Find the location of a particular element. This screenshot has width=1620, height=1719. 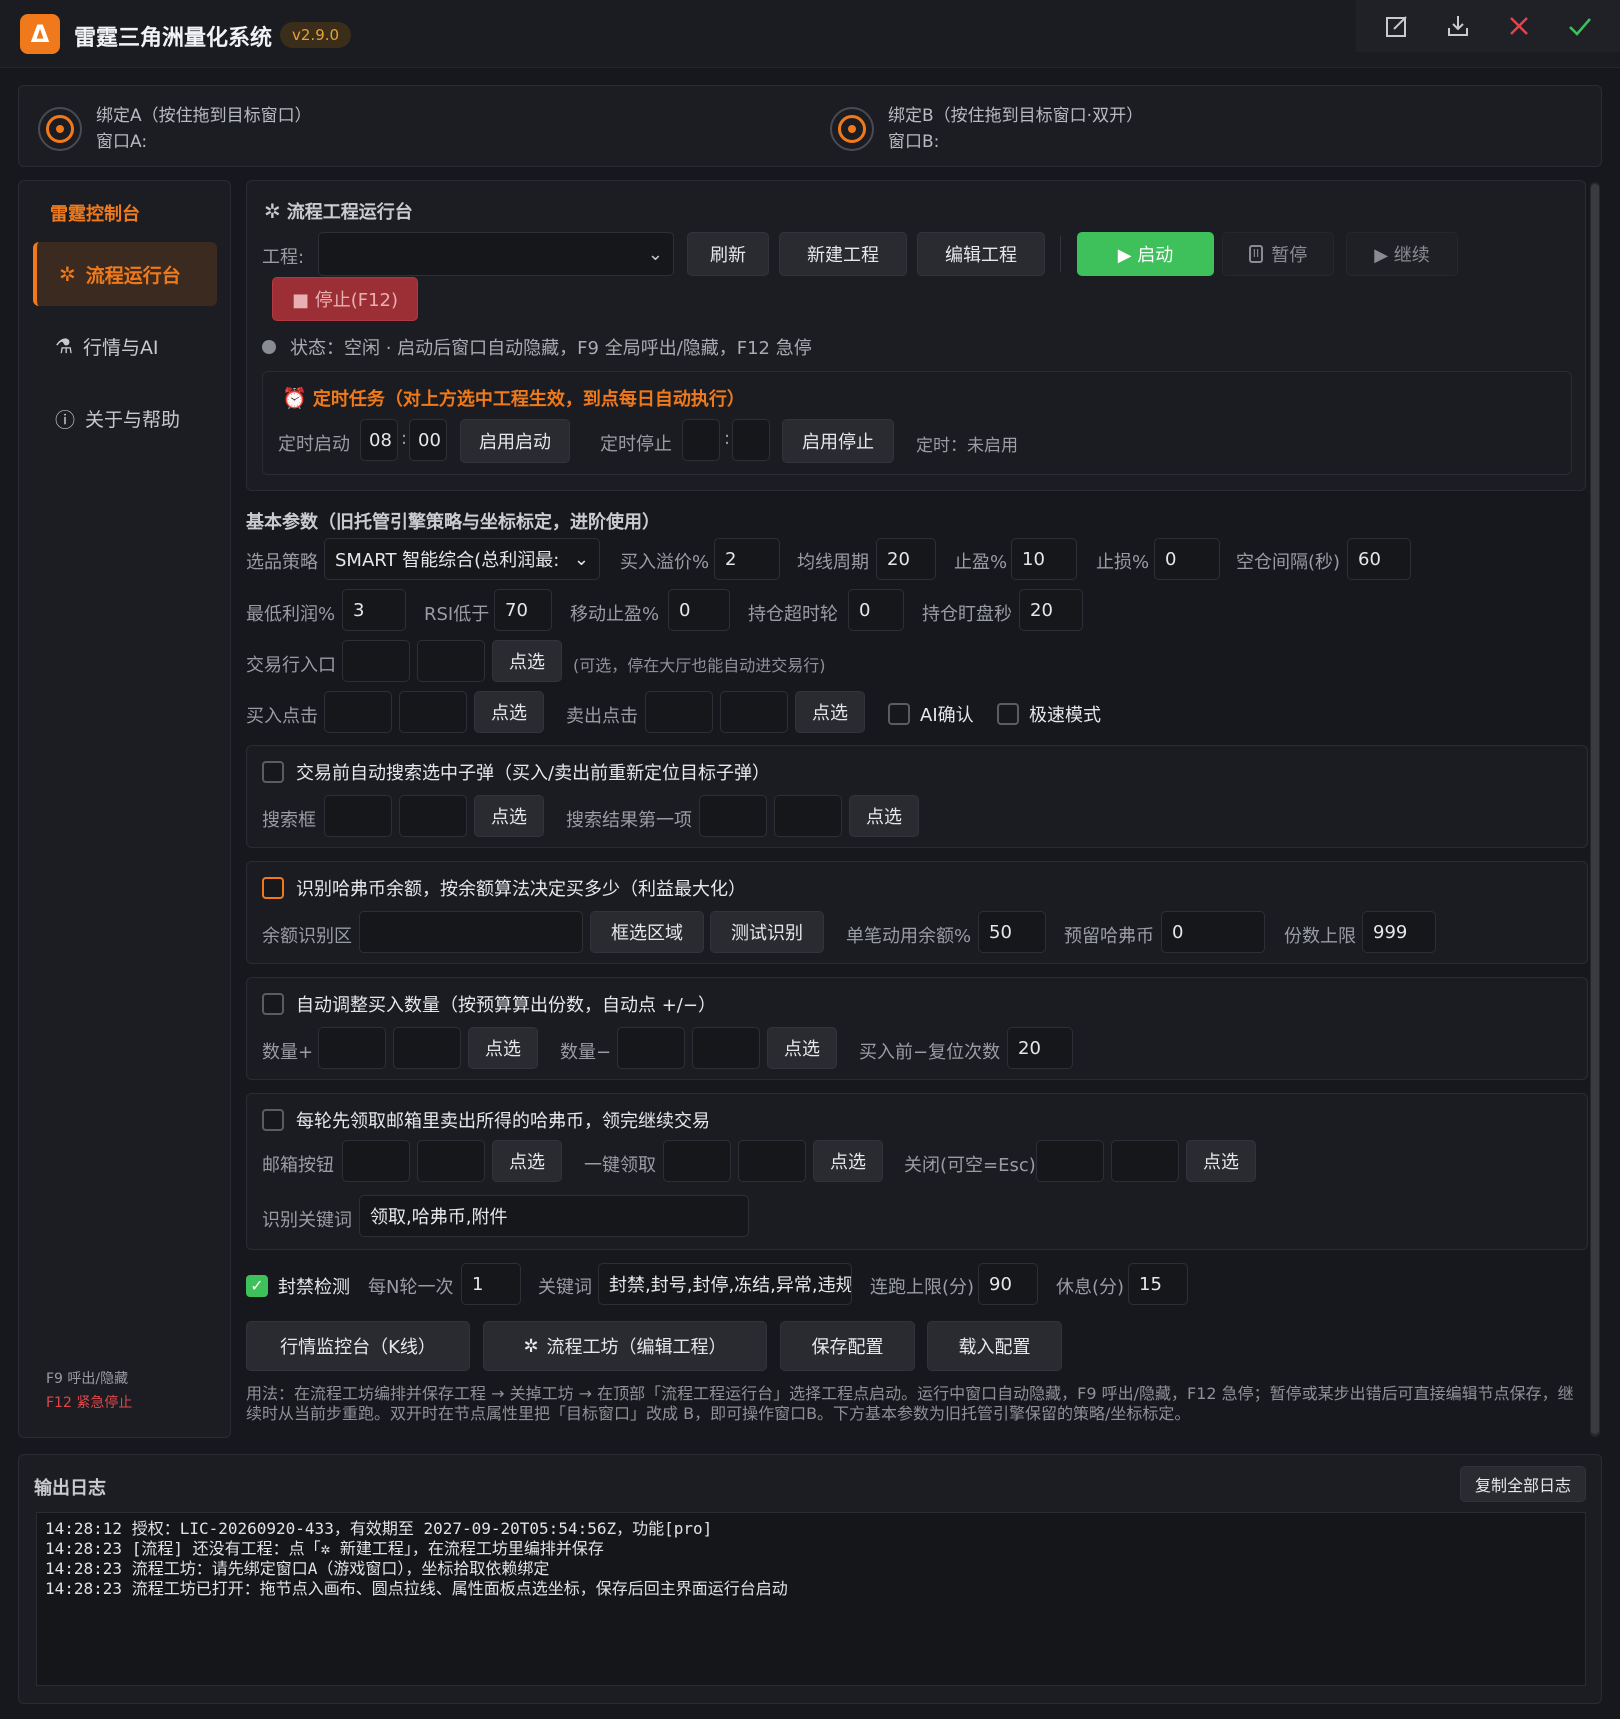

start-button: ▶ 启动 is located at coordinates (1145, 254).